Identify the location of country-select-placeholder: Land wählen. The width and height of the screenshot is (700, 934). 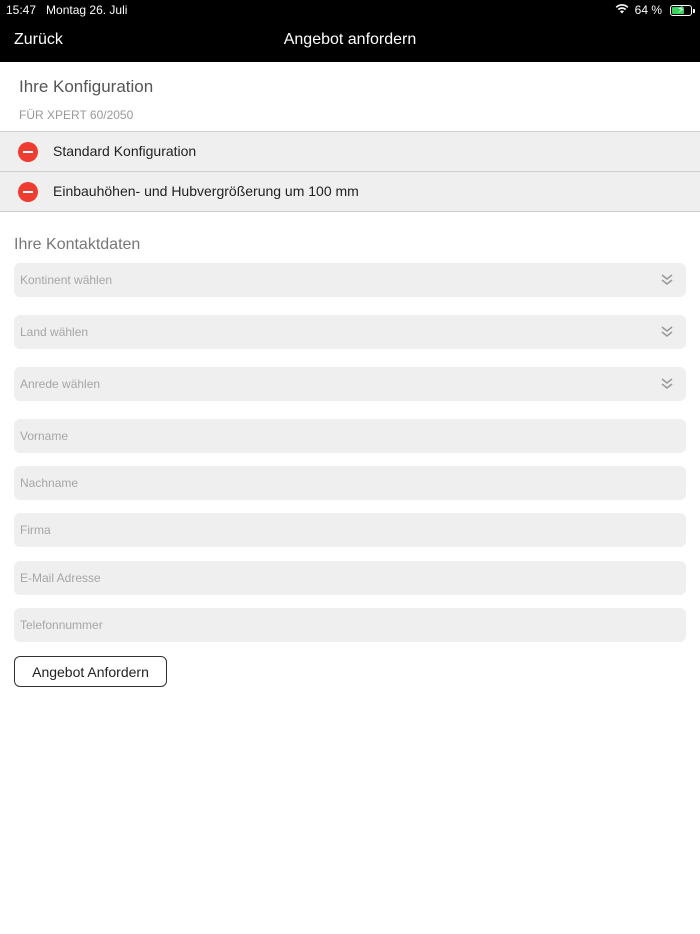
(54, 332).